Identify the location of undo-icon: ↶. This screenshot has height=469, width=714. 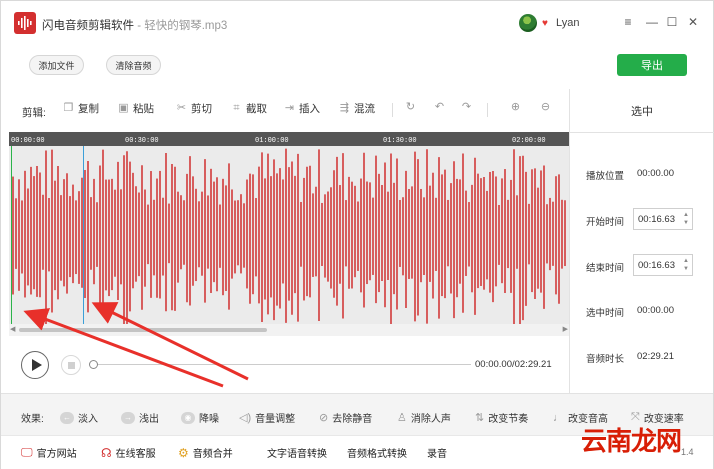
(439, 107).